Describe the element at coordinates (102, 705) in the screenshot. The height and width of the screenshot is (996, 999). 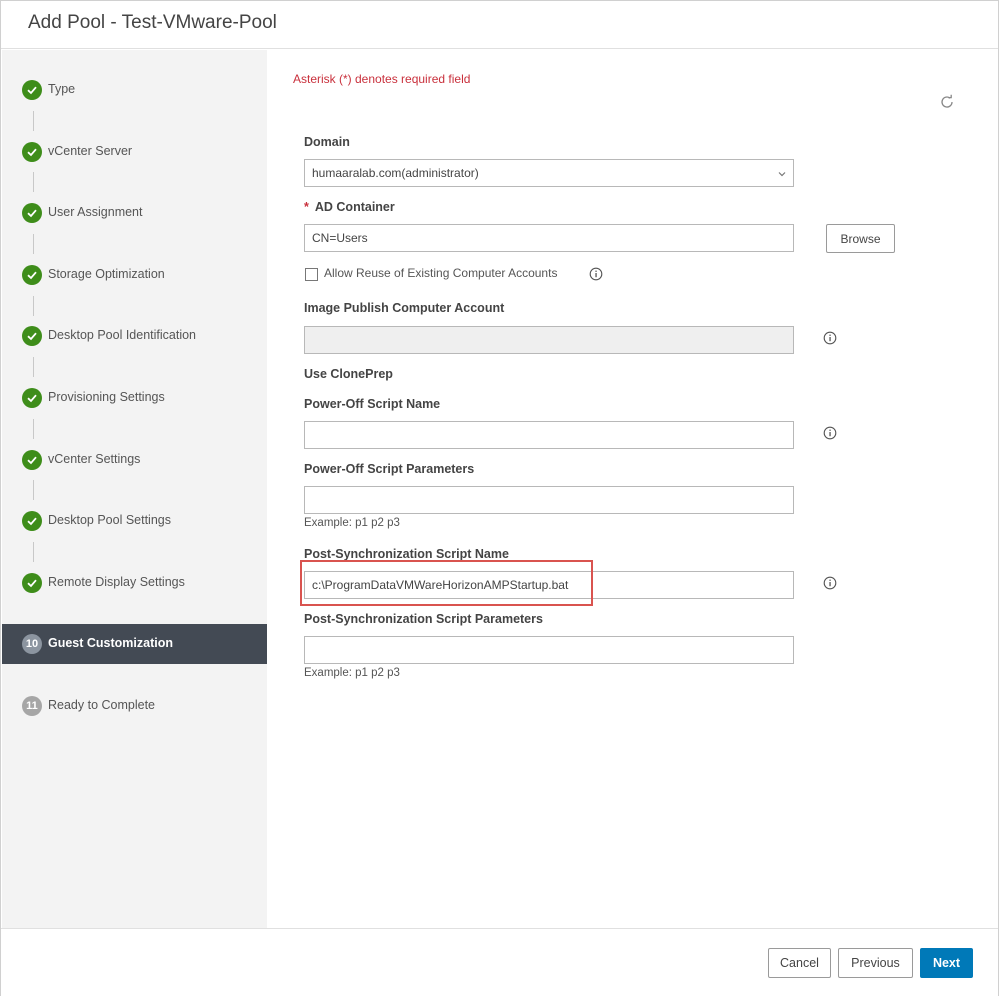
I see `step-label: Ready to Complete` at that location.